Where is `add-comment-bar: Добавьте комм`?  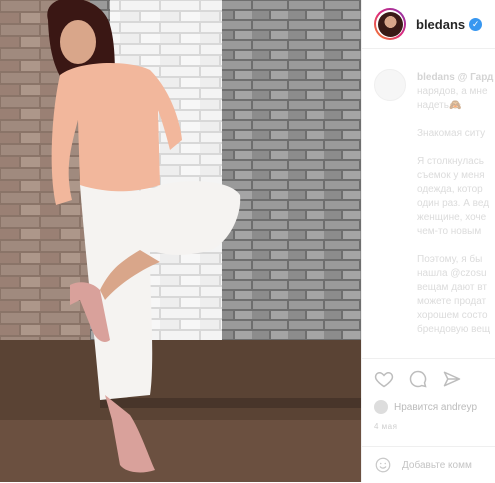
add-comment-bar: Добавьте комм is located at coordinates (428, 464).